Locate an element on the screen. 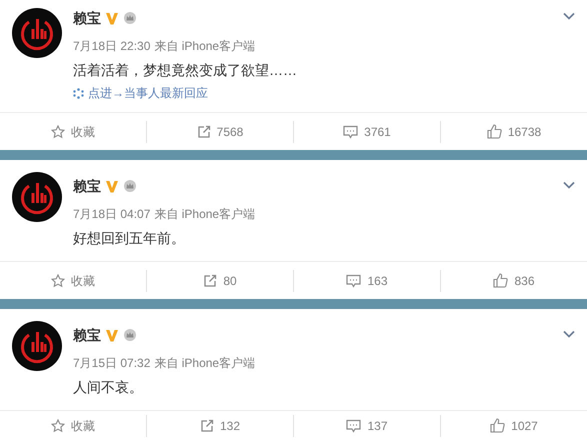  comment-button: 3761 is located at coordinates (367, 131).